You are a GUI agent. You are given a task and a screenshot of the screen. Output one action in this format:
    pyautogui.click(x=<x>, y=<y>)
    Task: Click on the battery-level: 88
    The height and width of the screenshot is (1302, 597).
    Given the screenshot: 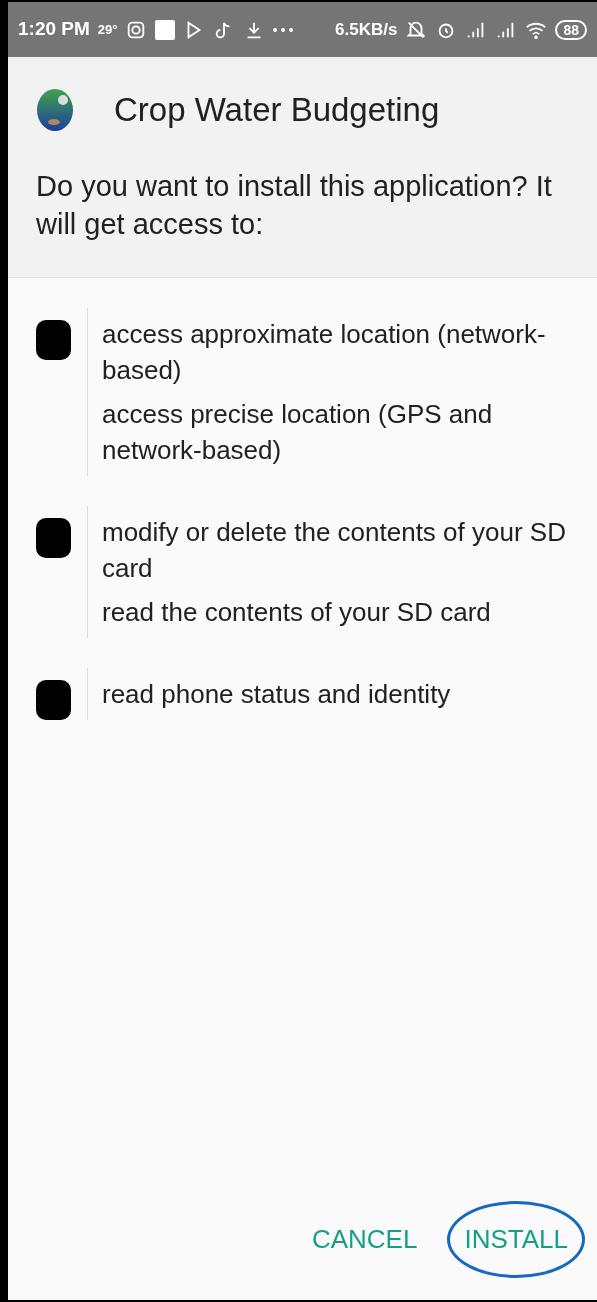 What is the action you would take?
    pyautogui.click(x=571, y=29)
    